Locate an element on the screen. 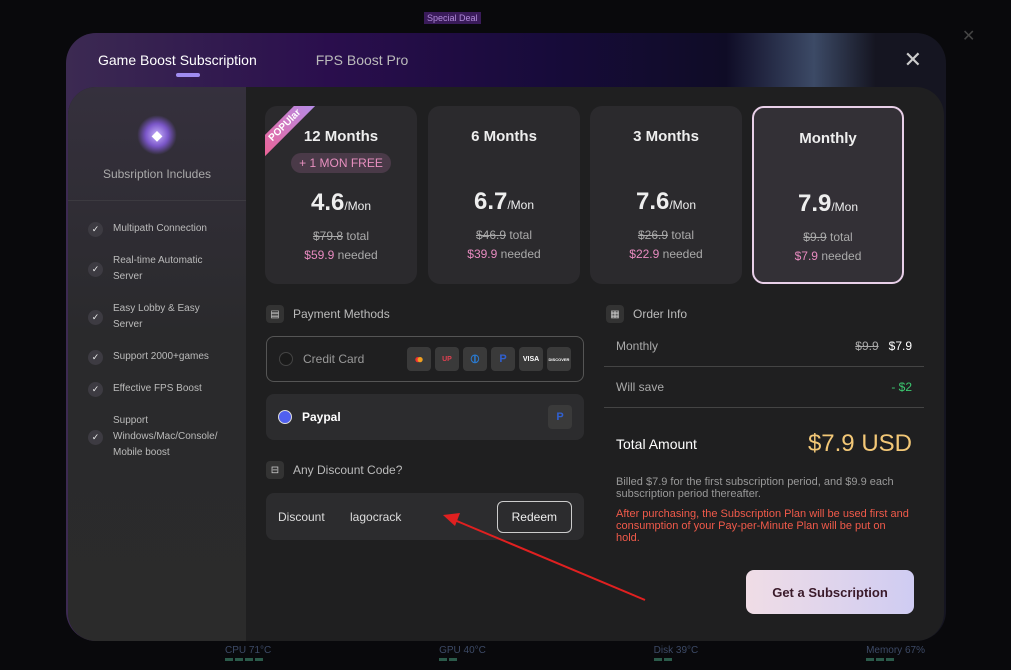 The width and height of the screenshot is (1011, 670). plan-card: Monthly 7.9/Mon $9.9 total $7.9 needed is located at coordinates (828, 195).